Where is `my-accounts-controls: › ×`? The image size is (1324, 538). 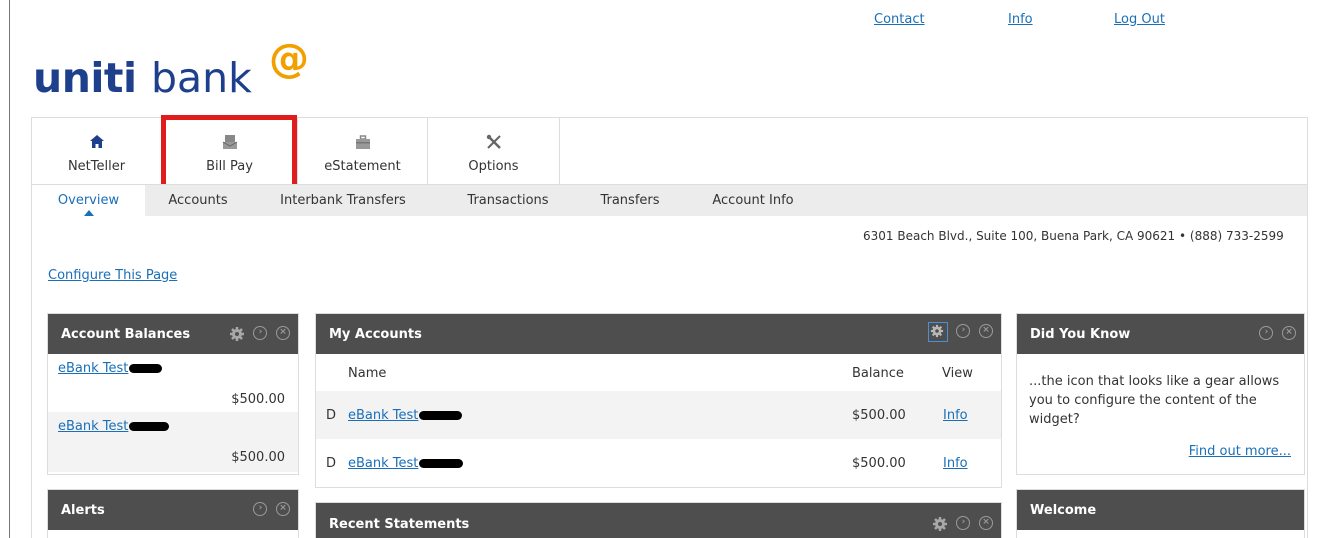
my-accounts-controls: › × is located at coordinates (960, 332).